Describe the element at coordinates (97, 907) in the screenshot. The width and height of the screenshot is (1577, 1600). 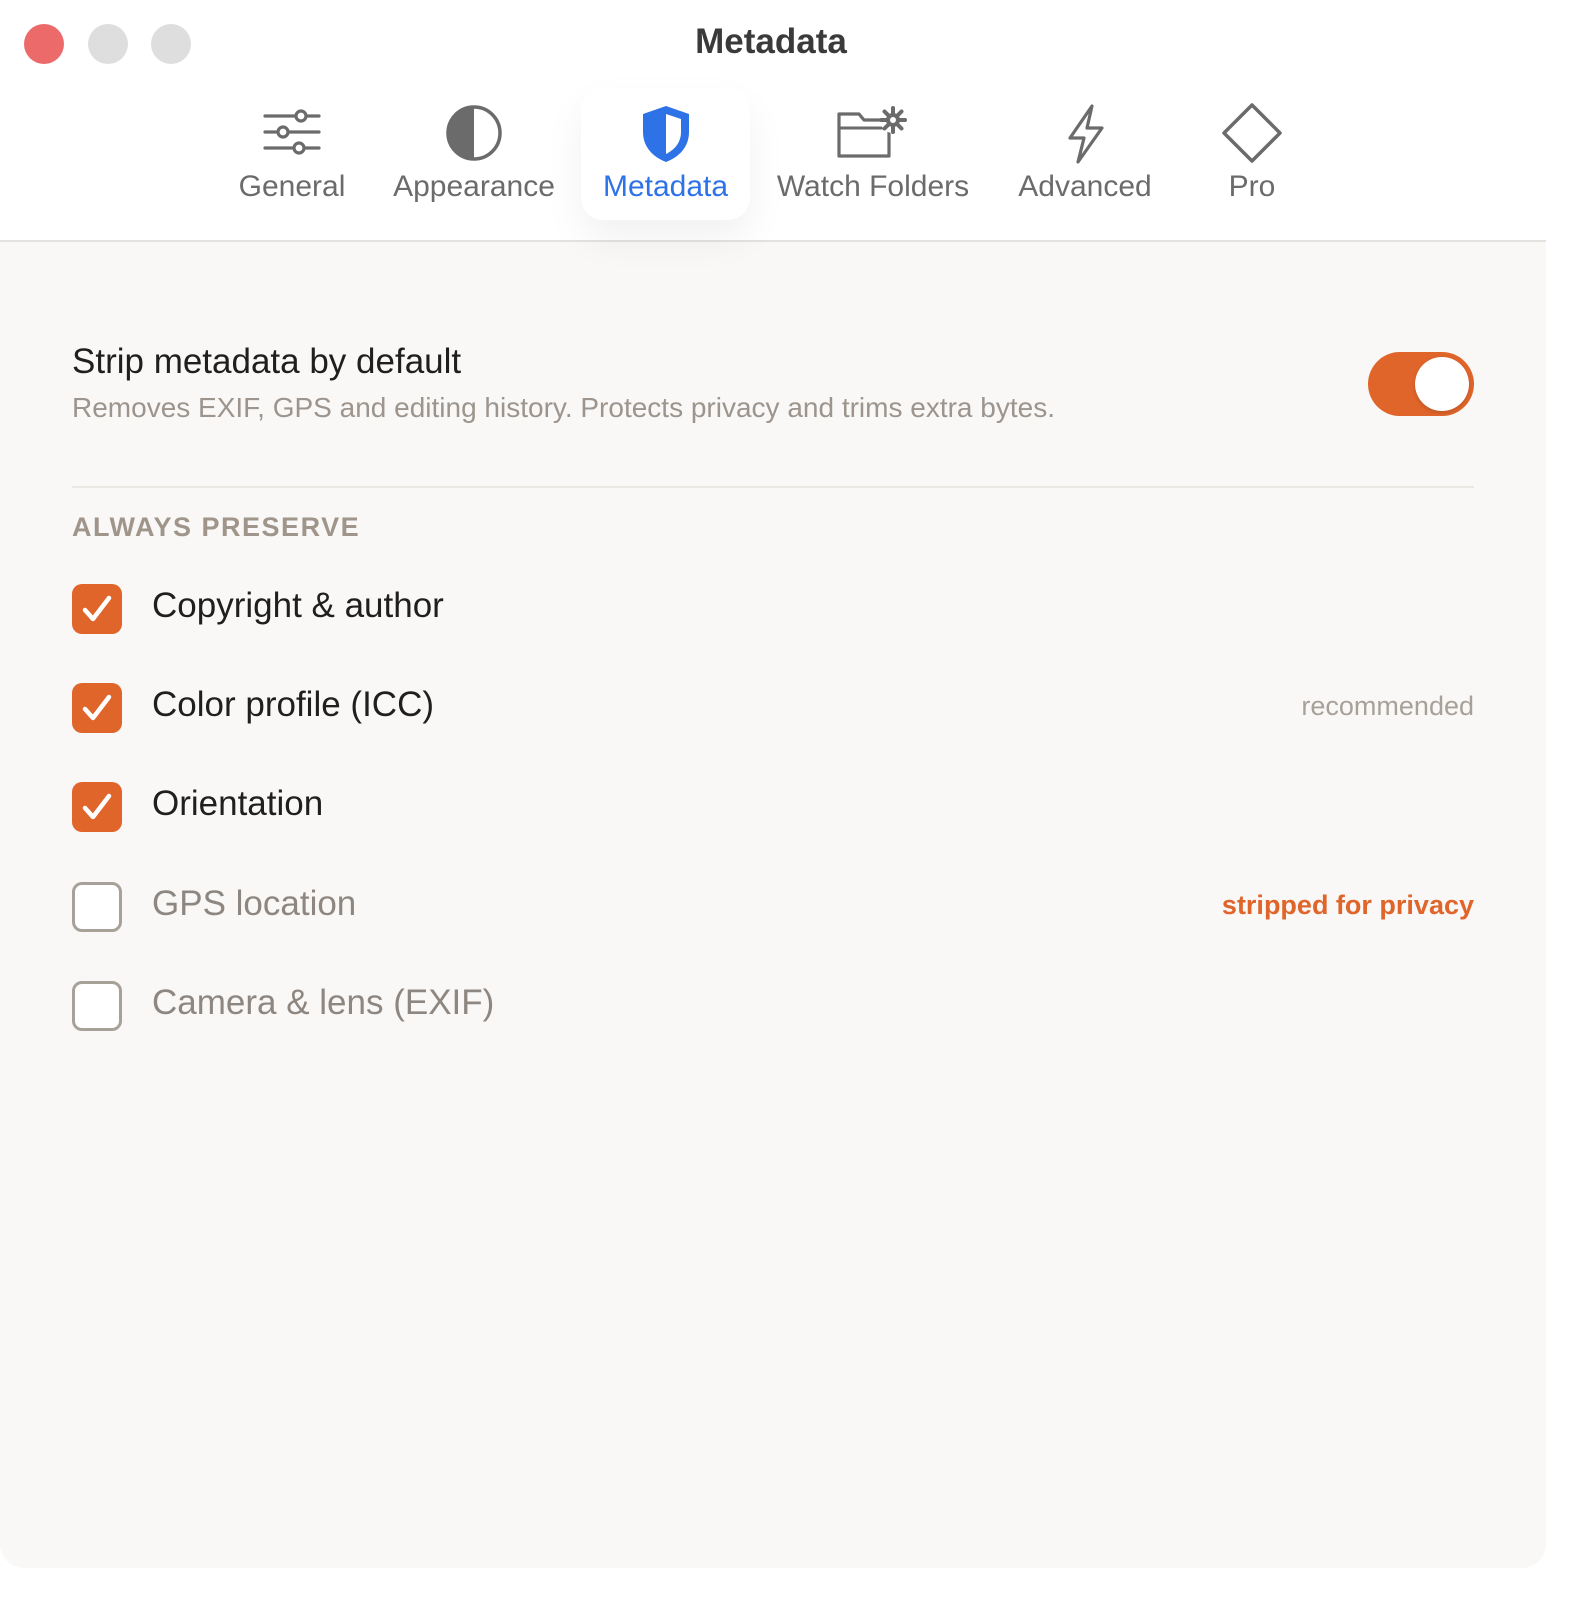
I see `gps-checkbox` at that location.